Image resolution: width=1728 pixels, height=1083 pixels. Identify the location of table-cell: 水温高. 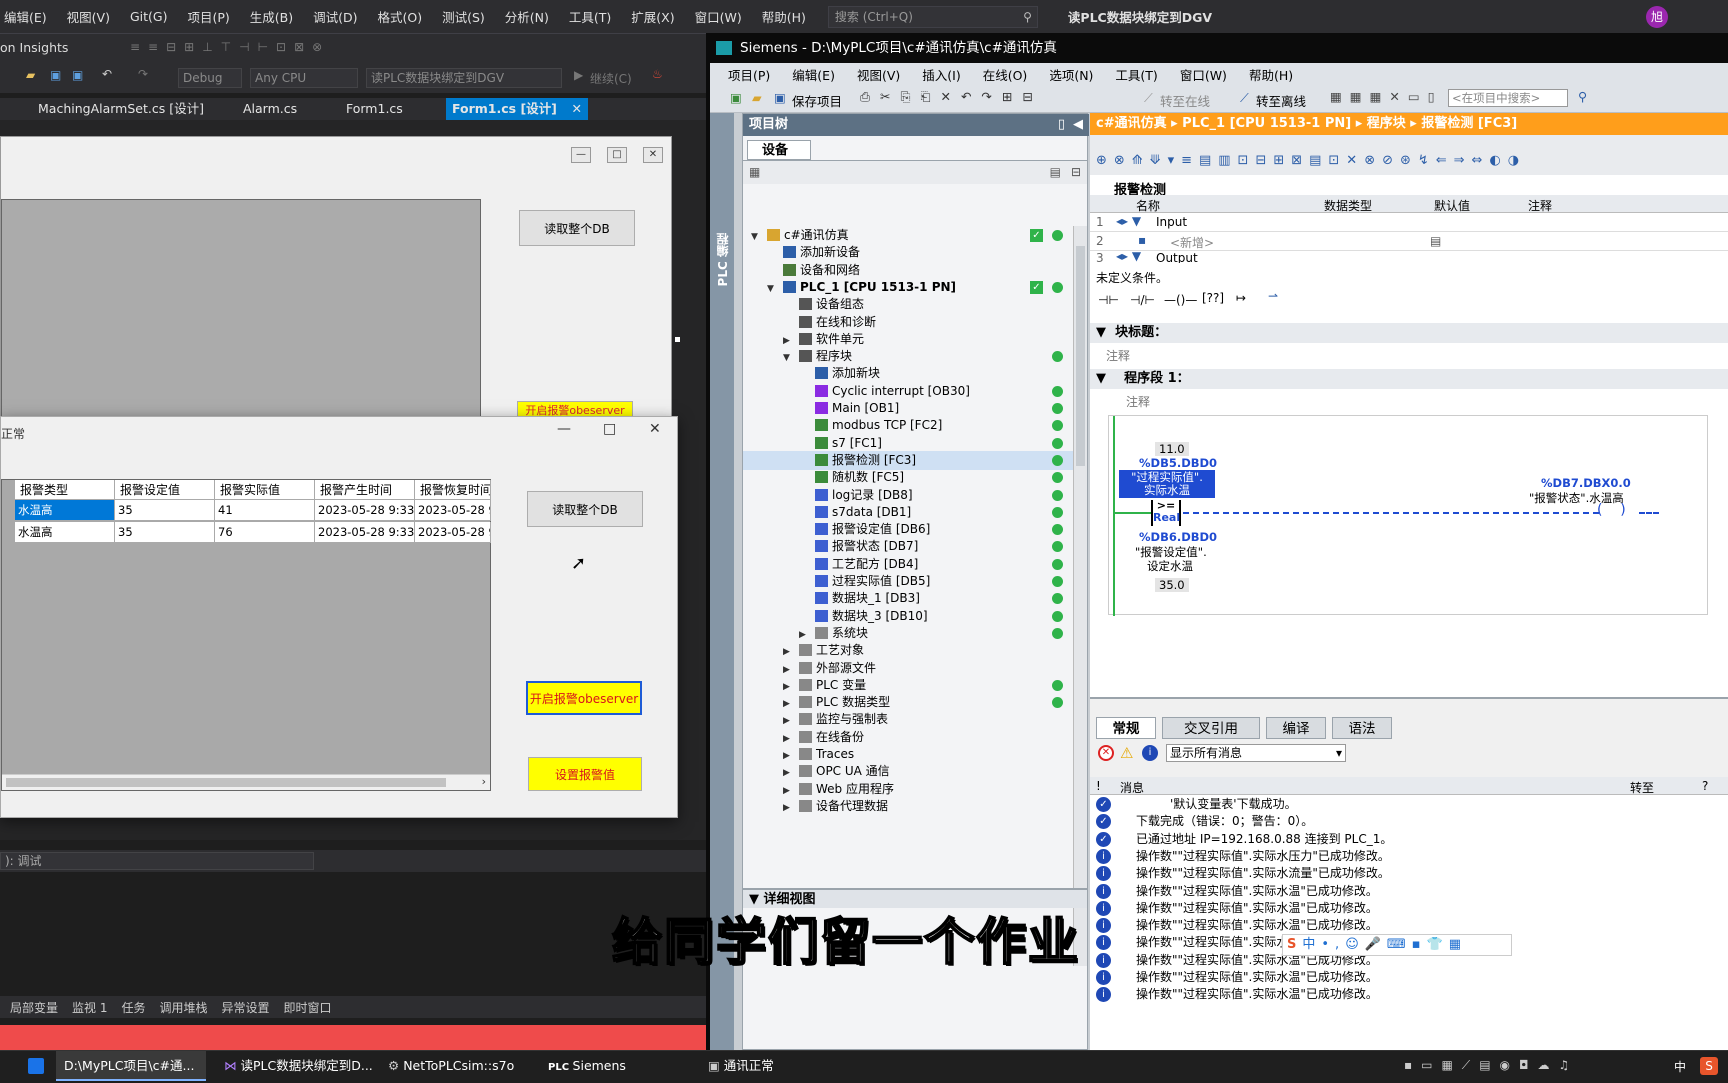
(65, 510).